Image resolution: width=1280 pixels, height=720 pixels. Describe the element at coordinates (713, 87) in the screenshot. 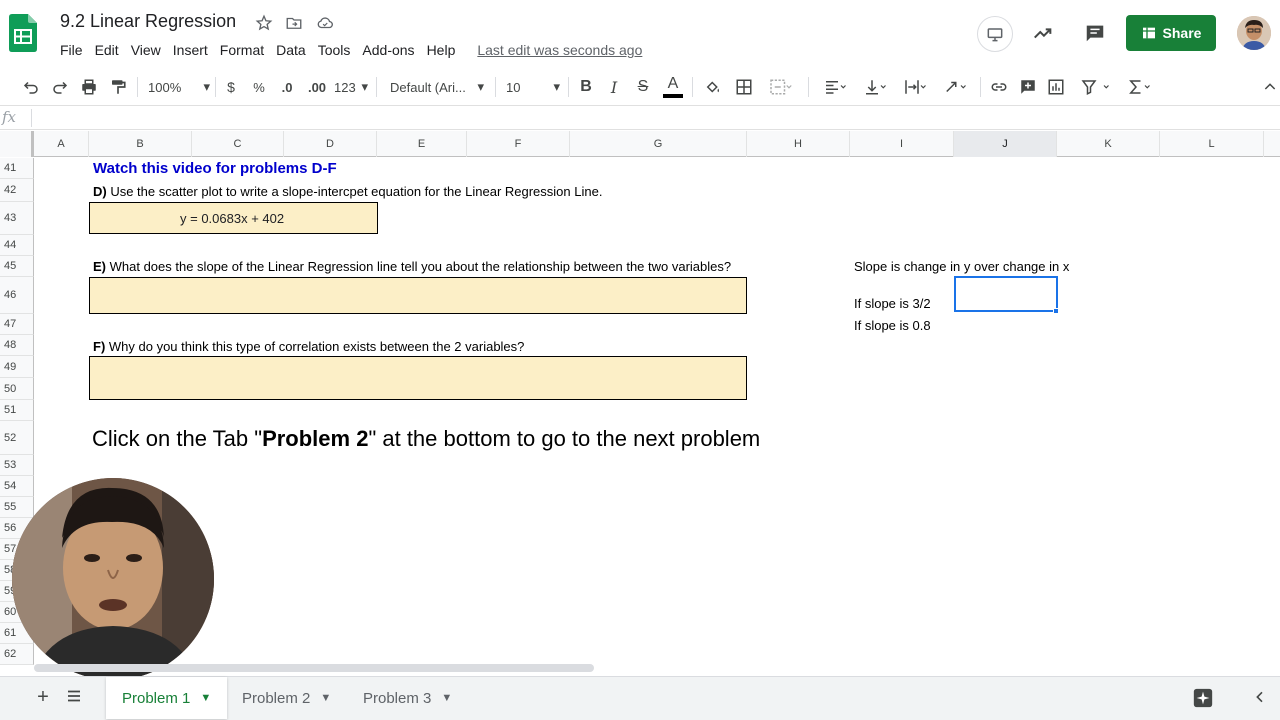

I see `fill-color-icon` at that location.